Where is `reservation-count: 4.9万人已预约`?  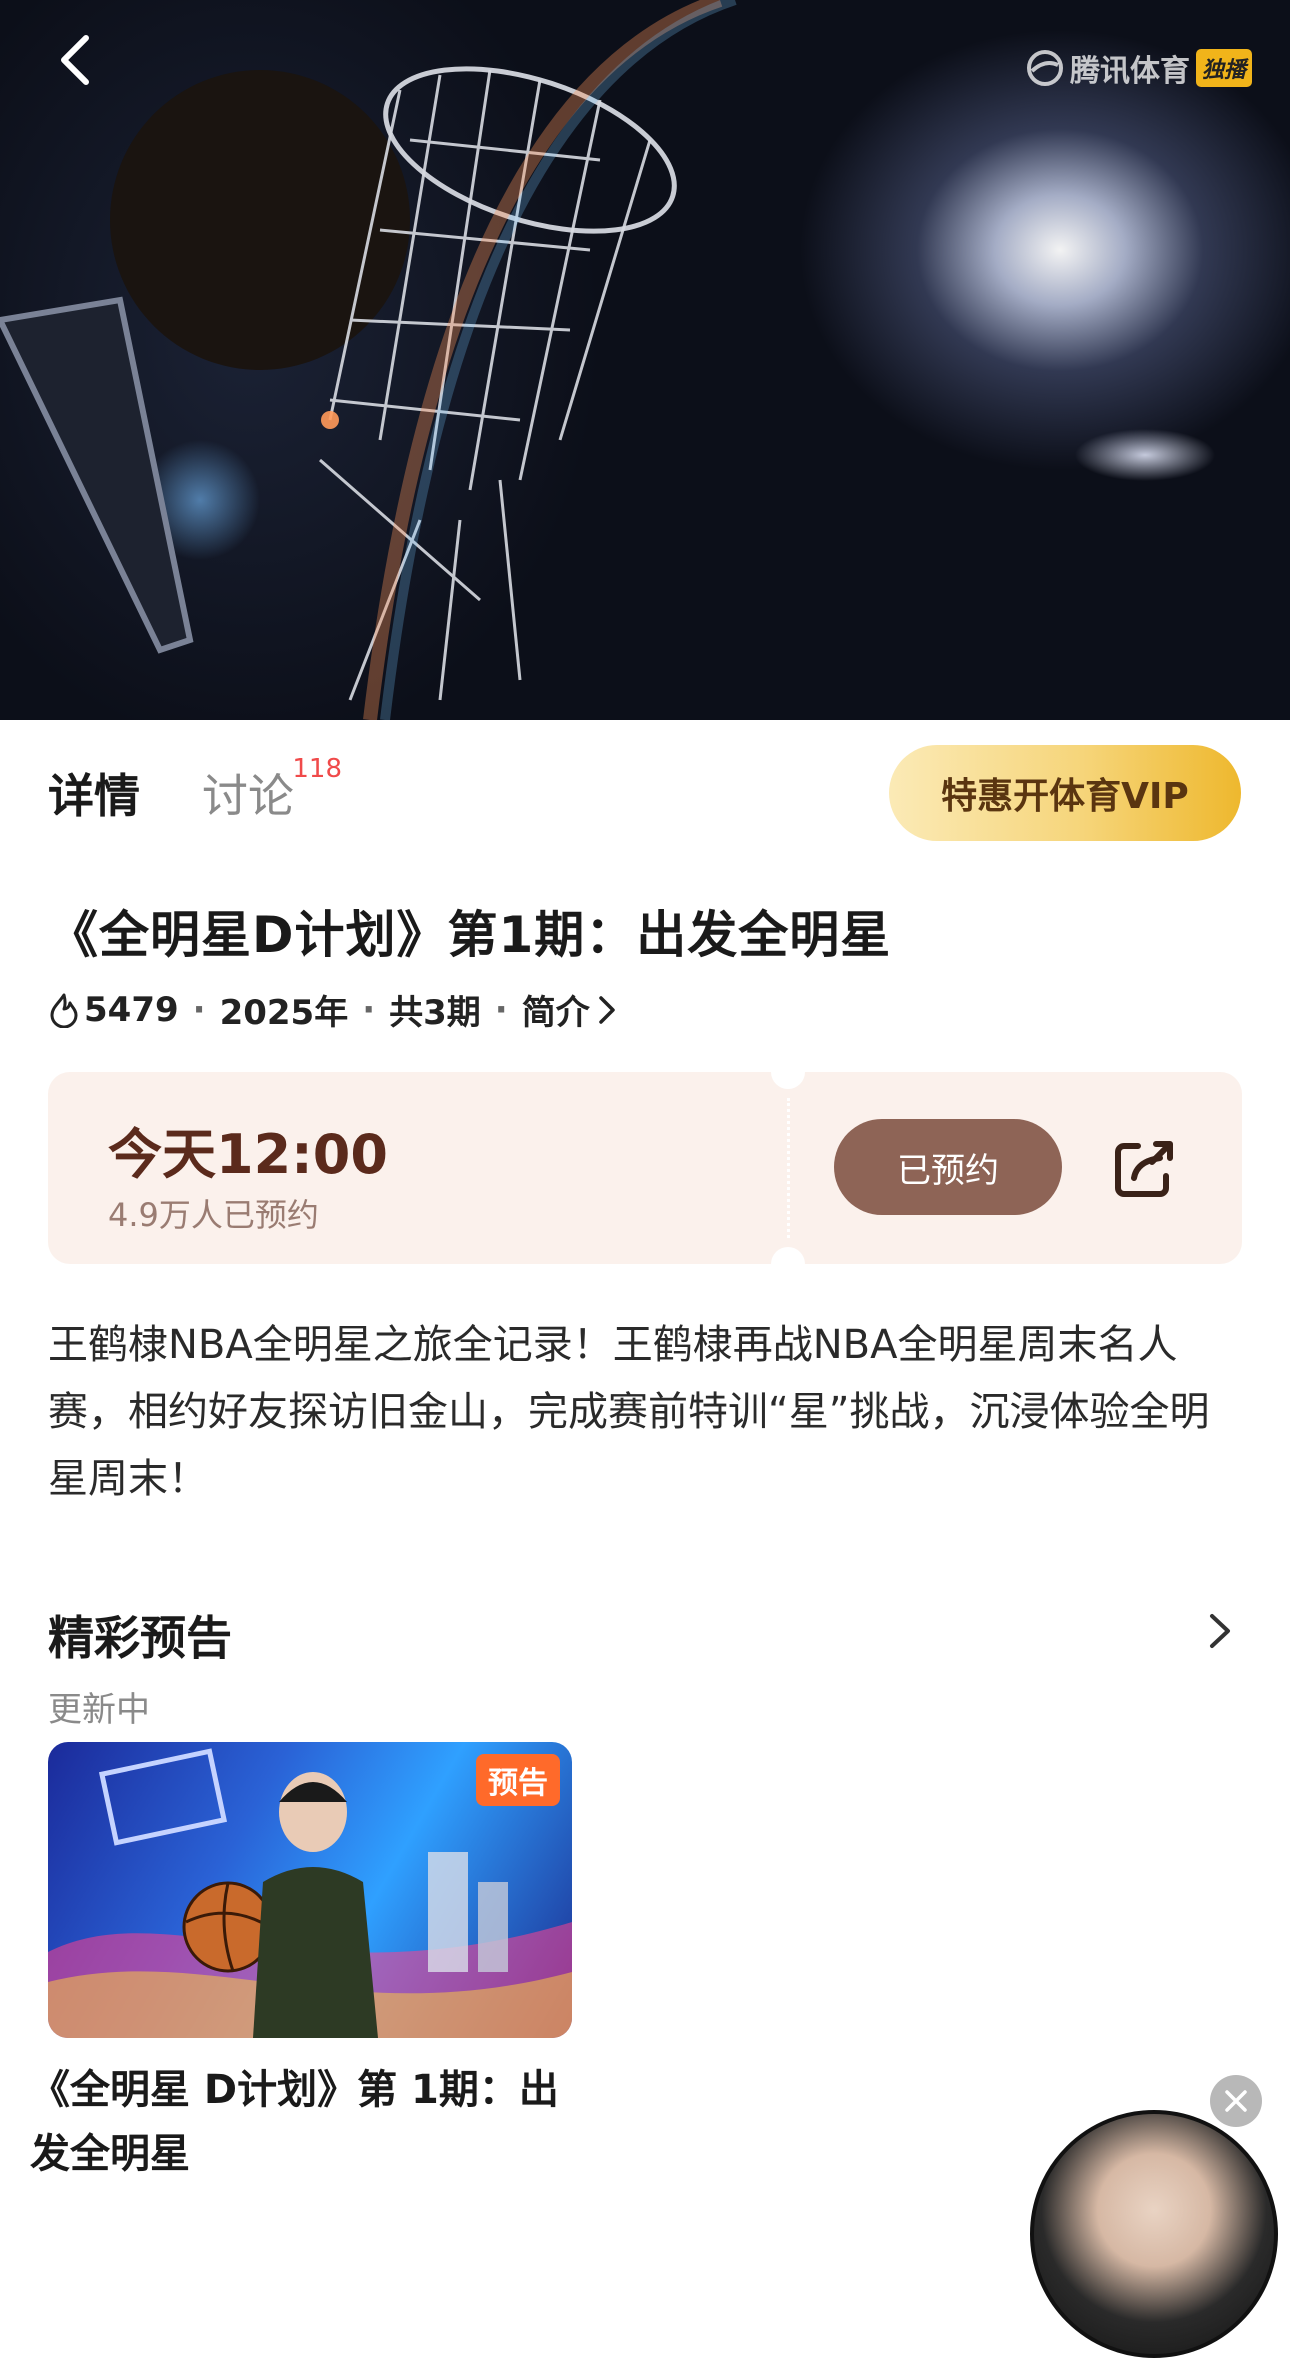 reservation-count: 4.9万人已预约 is located at coordinates (213, 1215).